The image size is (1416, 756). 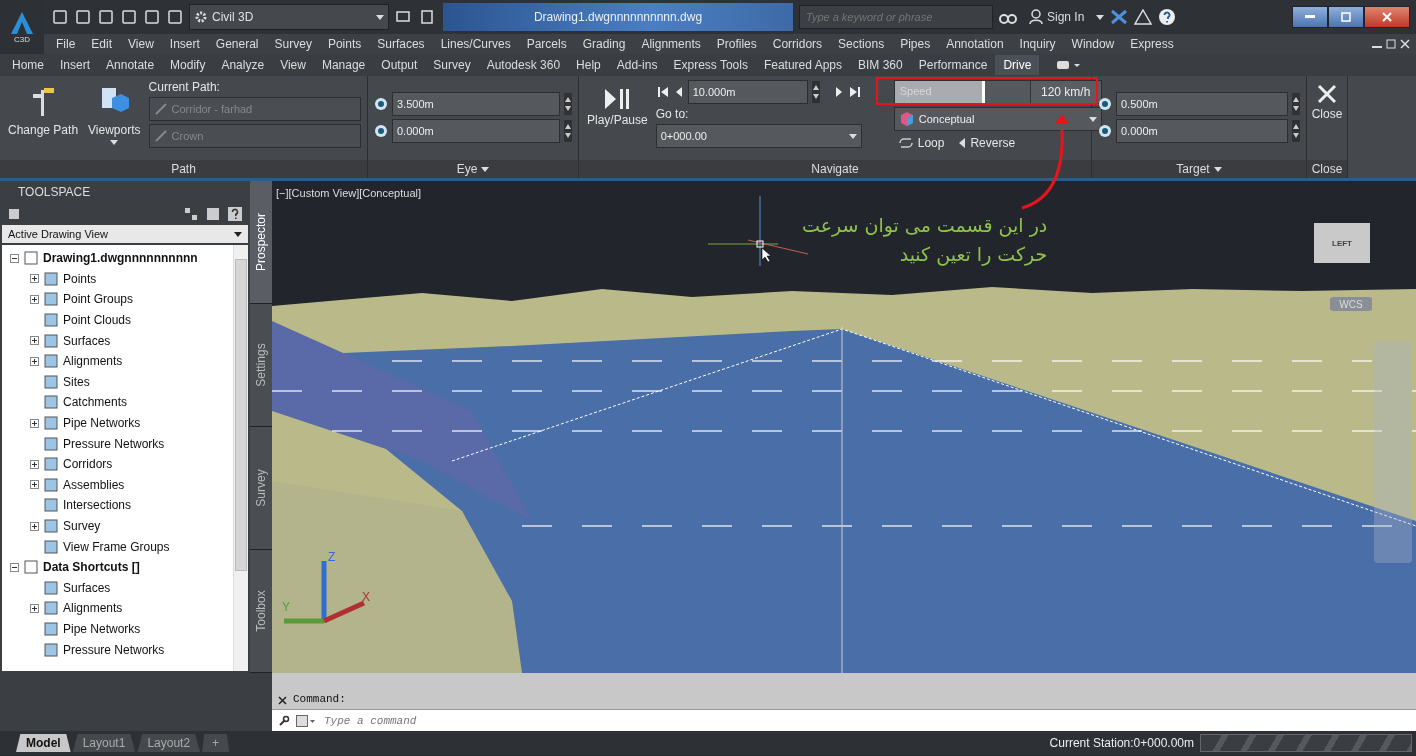 What do you see at coordinates (125, 234) in the screenshot?
I see `view-dropdown: Active Drawing View` at bounding box center [125, 234].